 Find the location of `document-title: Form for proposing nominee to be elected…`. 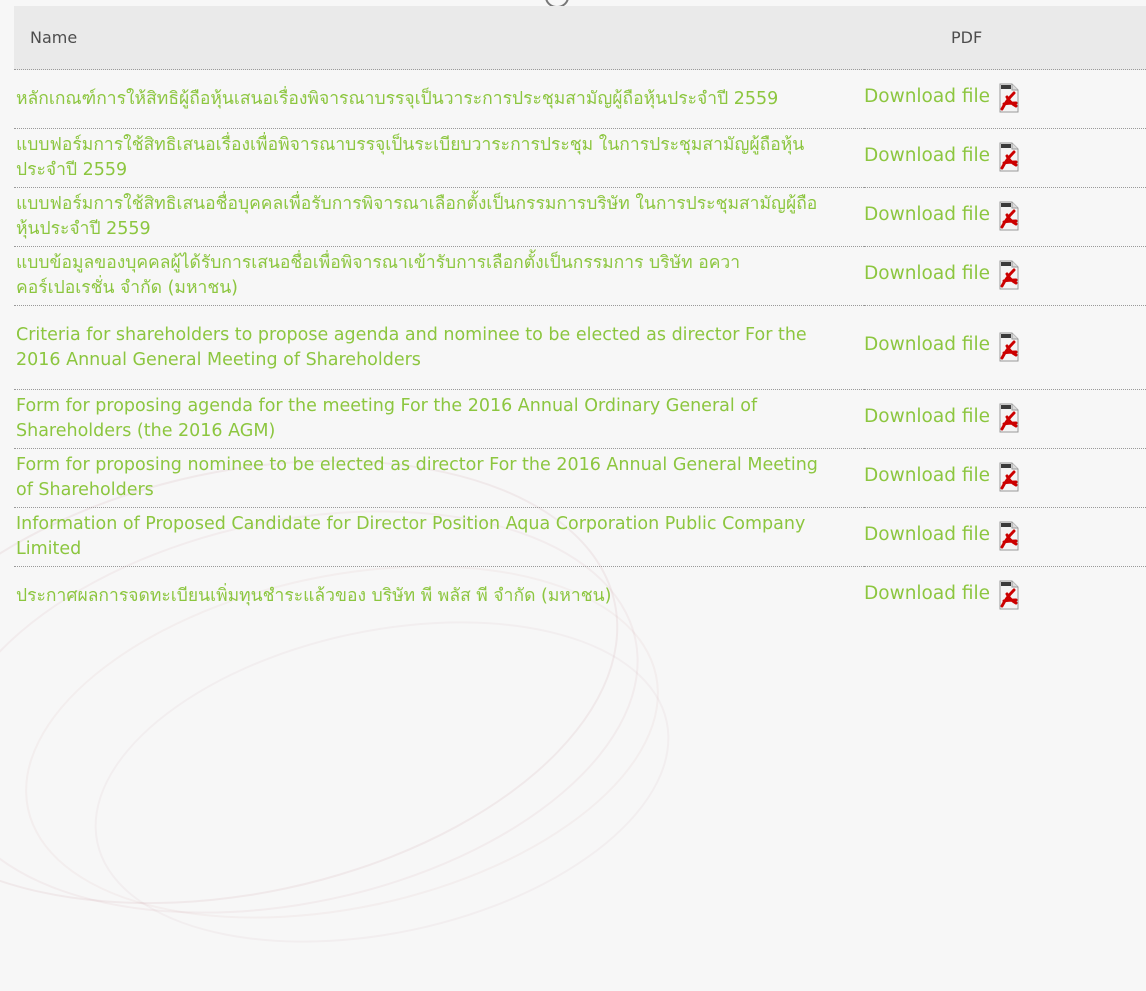

document-title: Form for proposing nominee to be elected… is located at coordinates (417, 477).